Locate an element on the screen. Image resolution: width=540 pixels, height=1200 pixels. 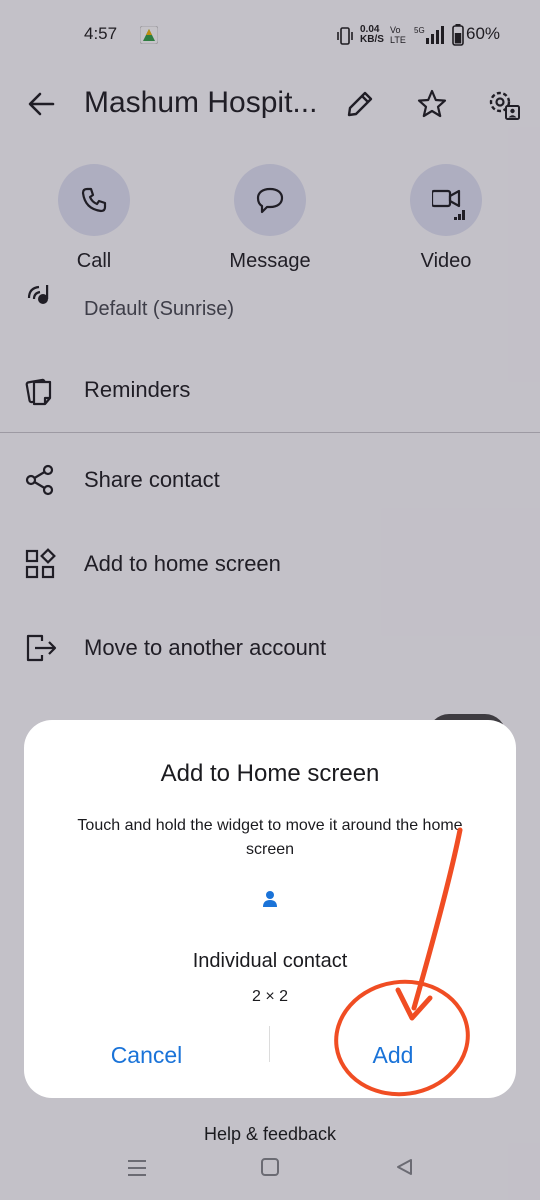
cancel-button: Cancel is located at coordinates (146, 1055).